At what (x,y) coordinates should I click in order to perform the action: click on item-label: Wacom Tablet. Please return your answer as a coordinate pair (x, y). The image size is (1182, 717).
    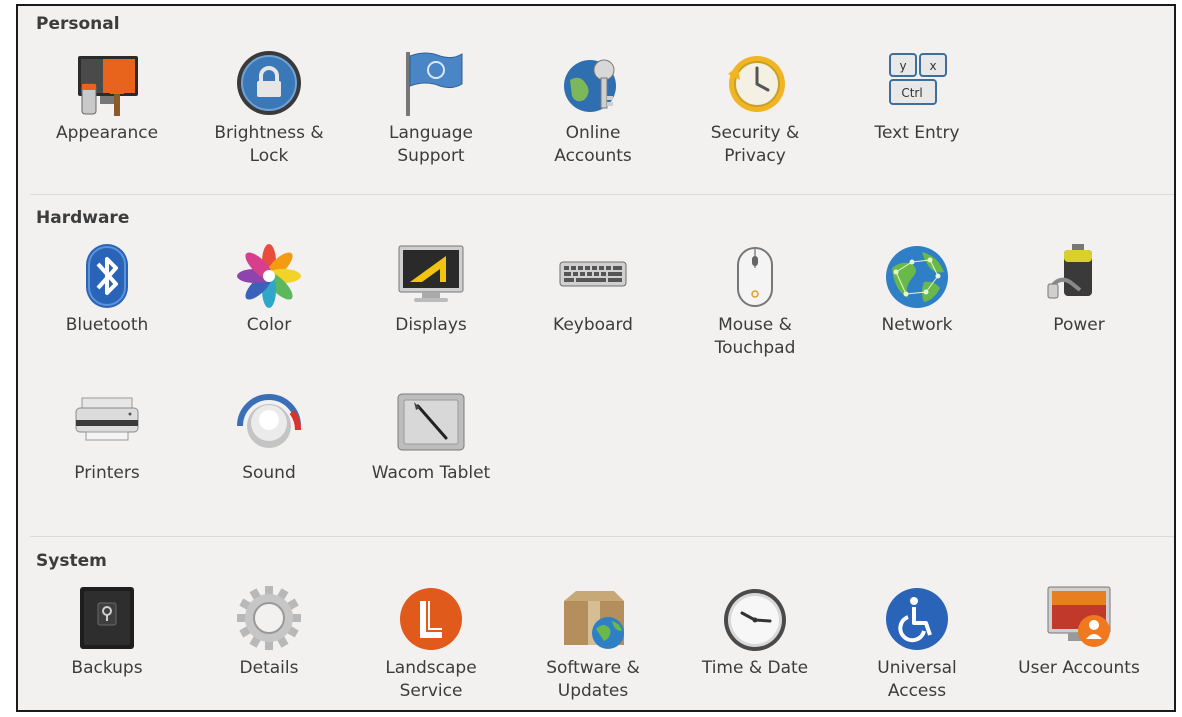
    Looking at the image, I should click on (431, 473).